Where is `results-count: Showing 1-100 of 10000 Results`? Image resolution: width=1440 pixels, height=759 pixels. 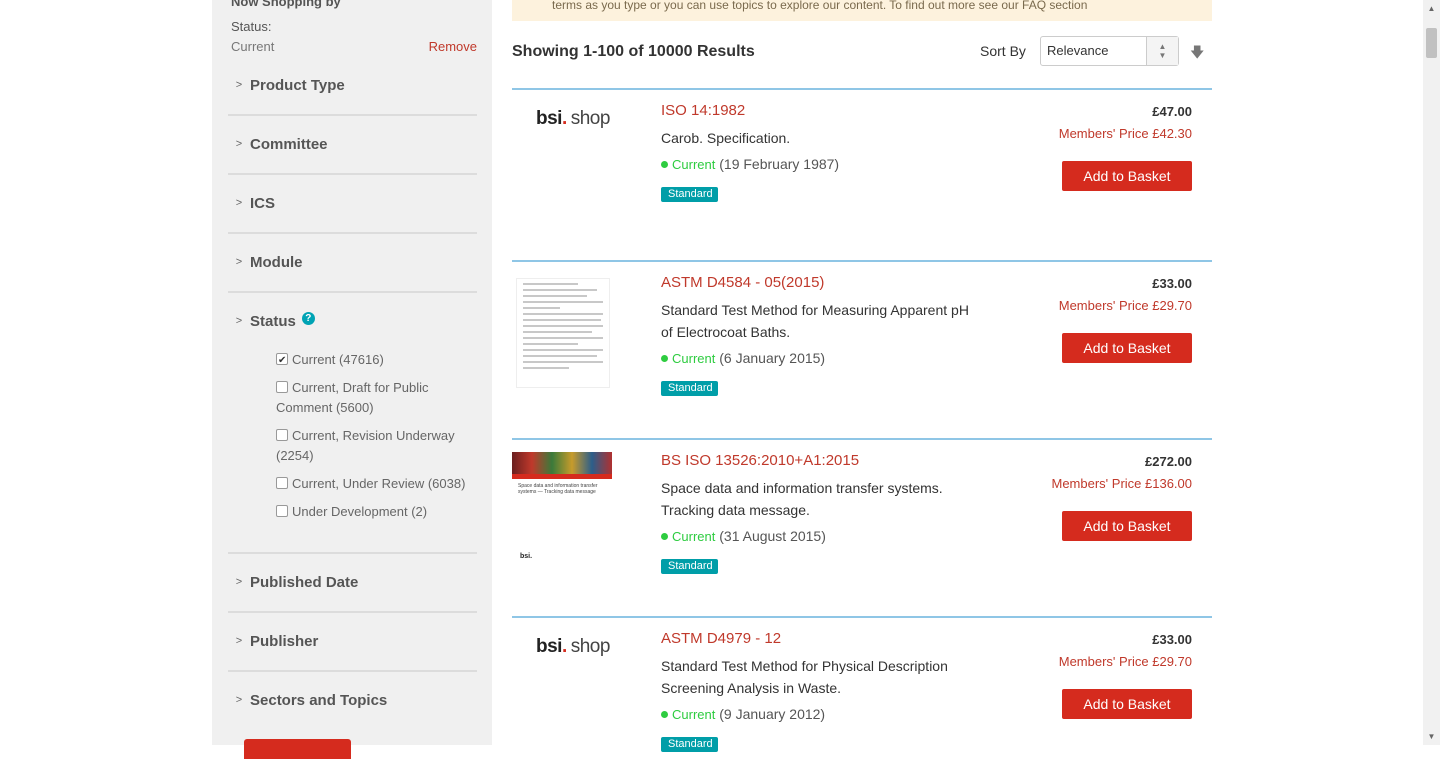 results-count: Showing 1-100 of 10000 Results is located at coordinates (633, 51).